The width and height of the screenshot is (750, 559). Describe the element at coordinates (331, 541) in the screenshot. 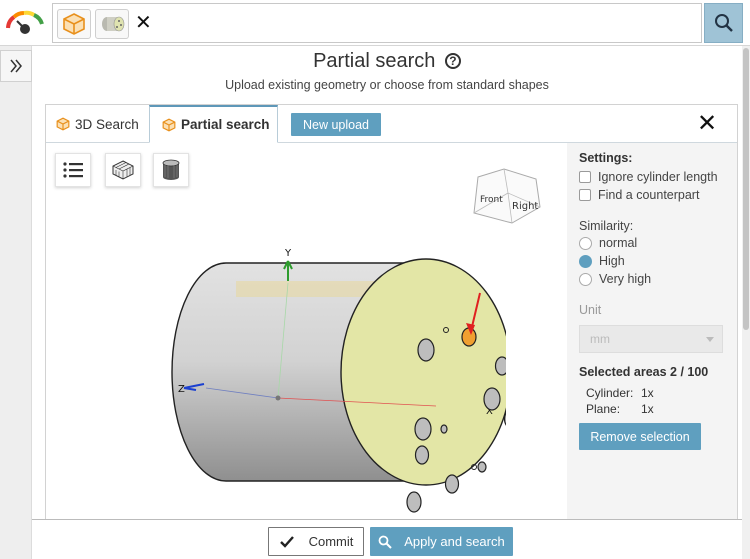

I see `commit-label: Commit` at that location.